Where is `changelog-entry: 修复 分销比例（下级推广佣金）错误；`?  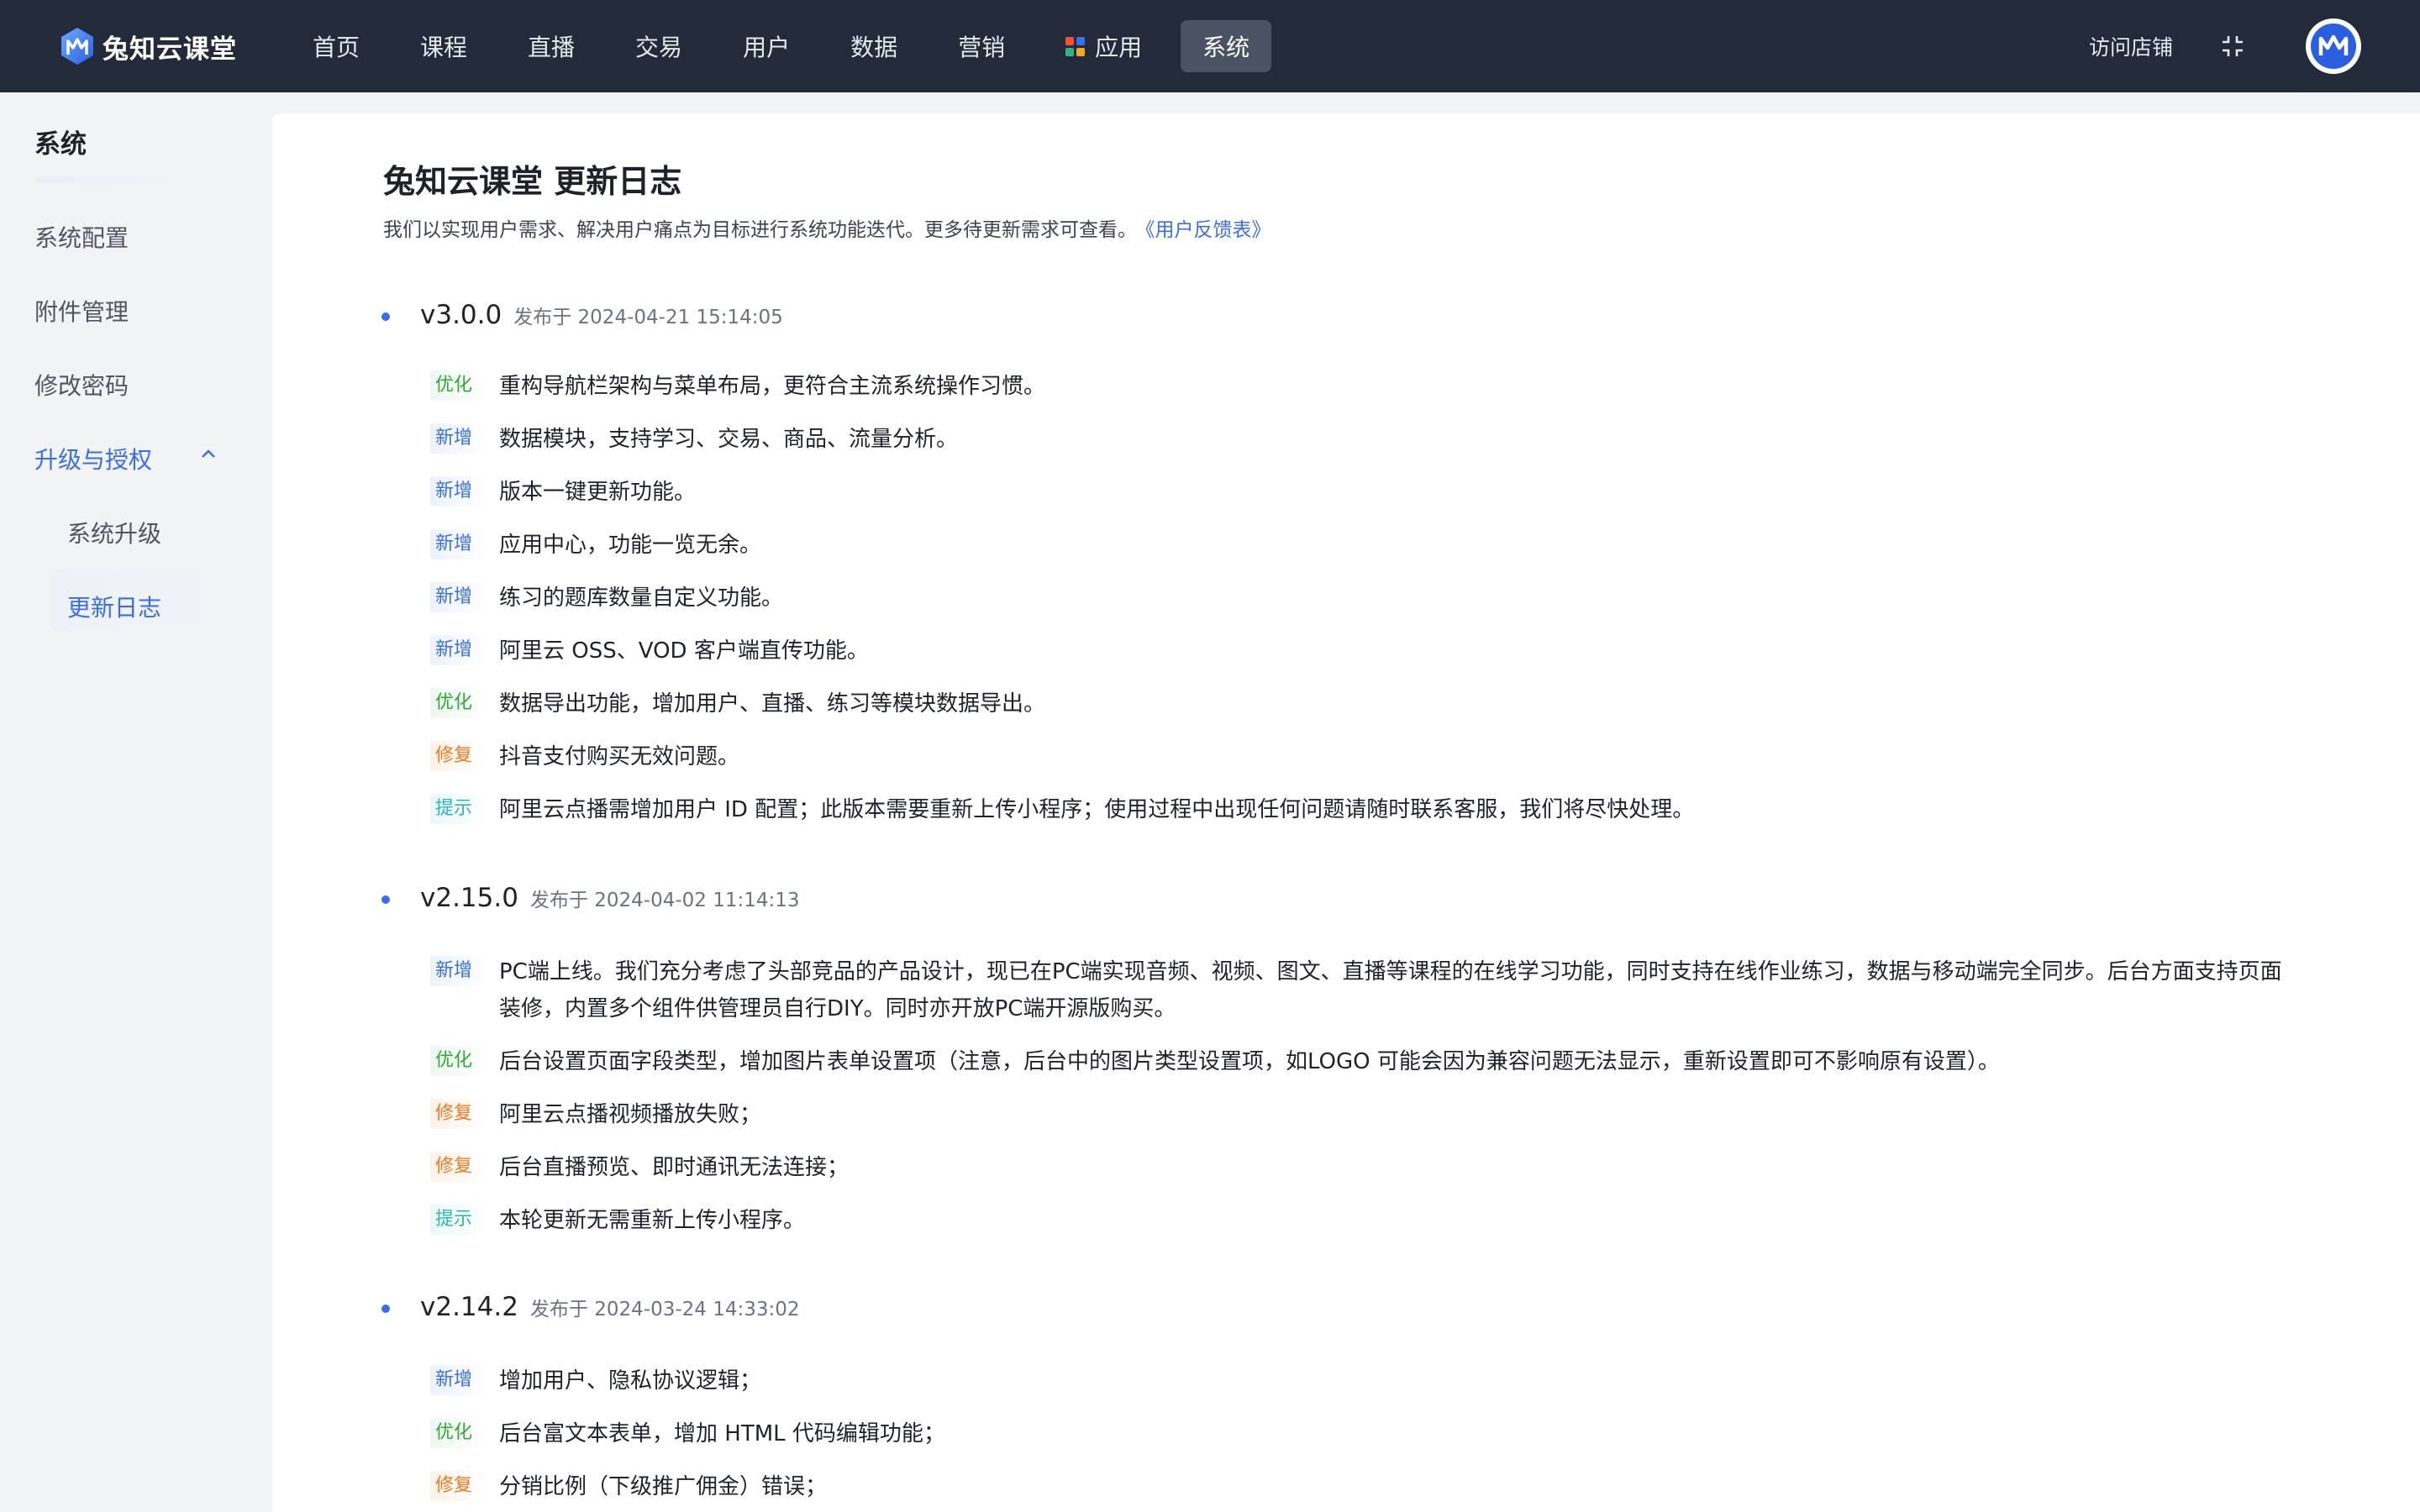 changelog-entry: 修复 分销比例（下级推广佣金）错误； is located at coordinates (628, 1486).